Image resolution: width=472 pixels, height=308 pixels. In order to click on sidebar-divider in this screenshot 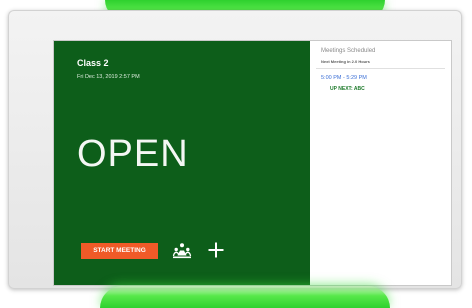, I will do `click(380, 68)`.